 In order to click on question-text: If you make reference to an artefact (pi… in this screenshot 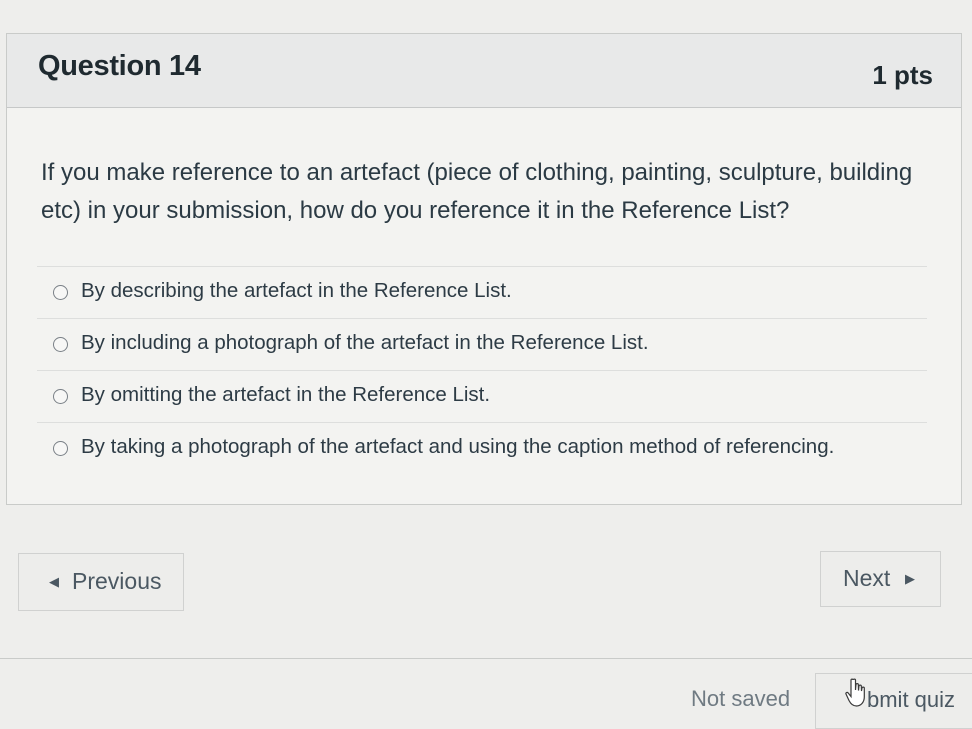, I will do `click(477, 191)`.